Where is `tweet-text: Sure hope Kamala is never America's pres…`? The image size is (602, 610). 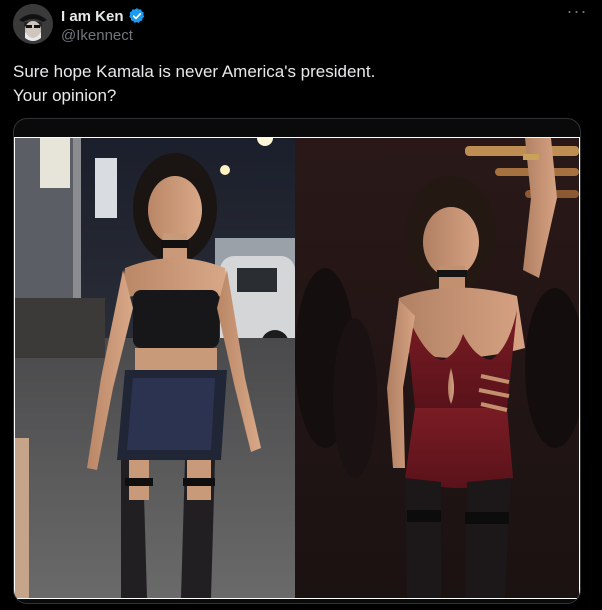
tweet-text: Sure hope Kamala is never America's pres… is located at coordinates (194, 83).